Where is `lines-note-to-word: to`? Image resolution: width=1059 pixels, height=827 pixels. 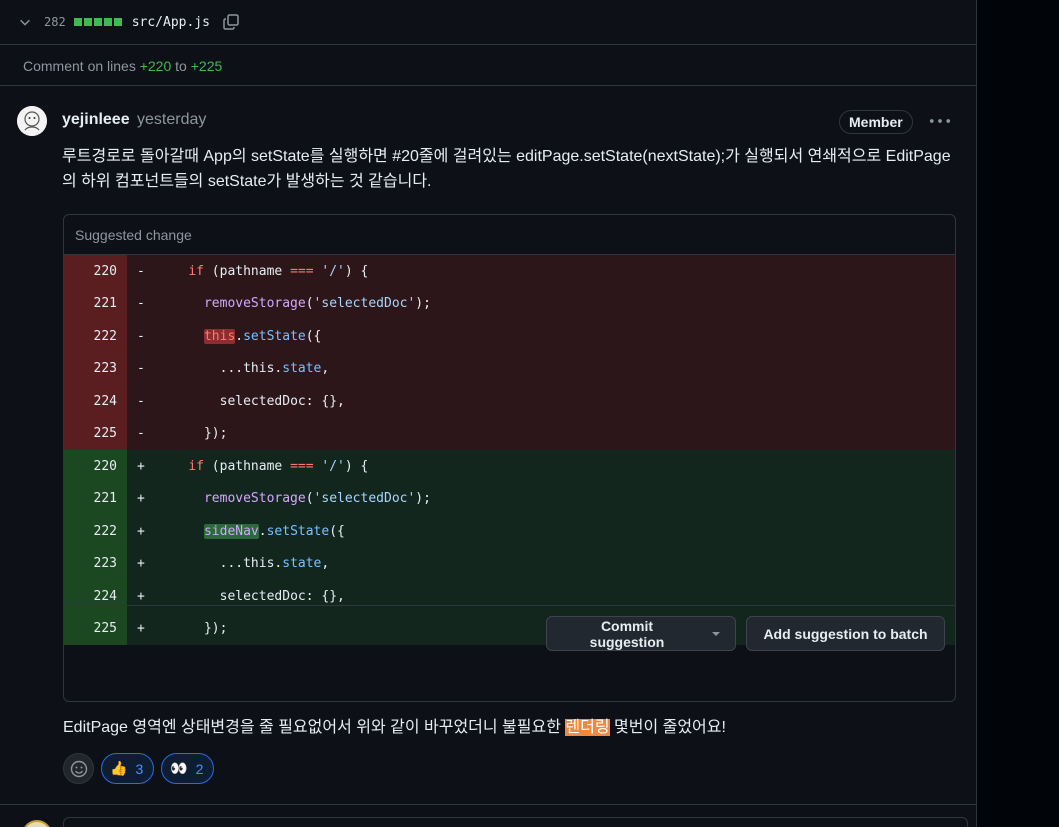 lines-note-to-word: to is located at coordinates (181, 65).